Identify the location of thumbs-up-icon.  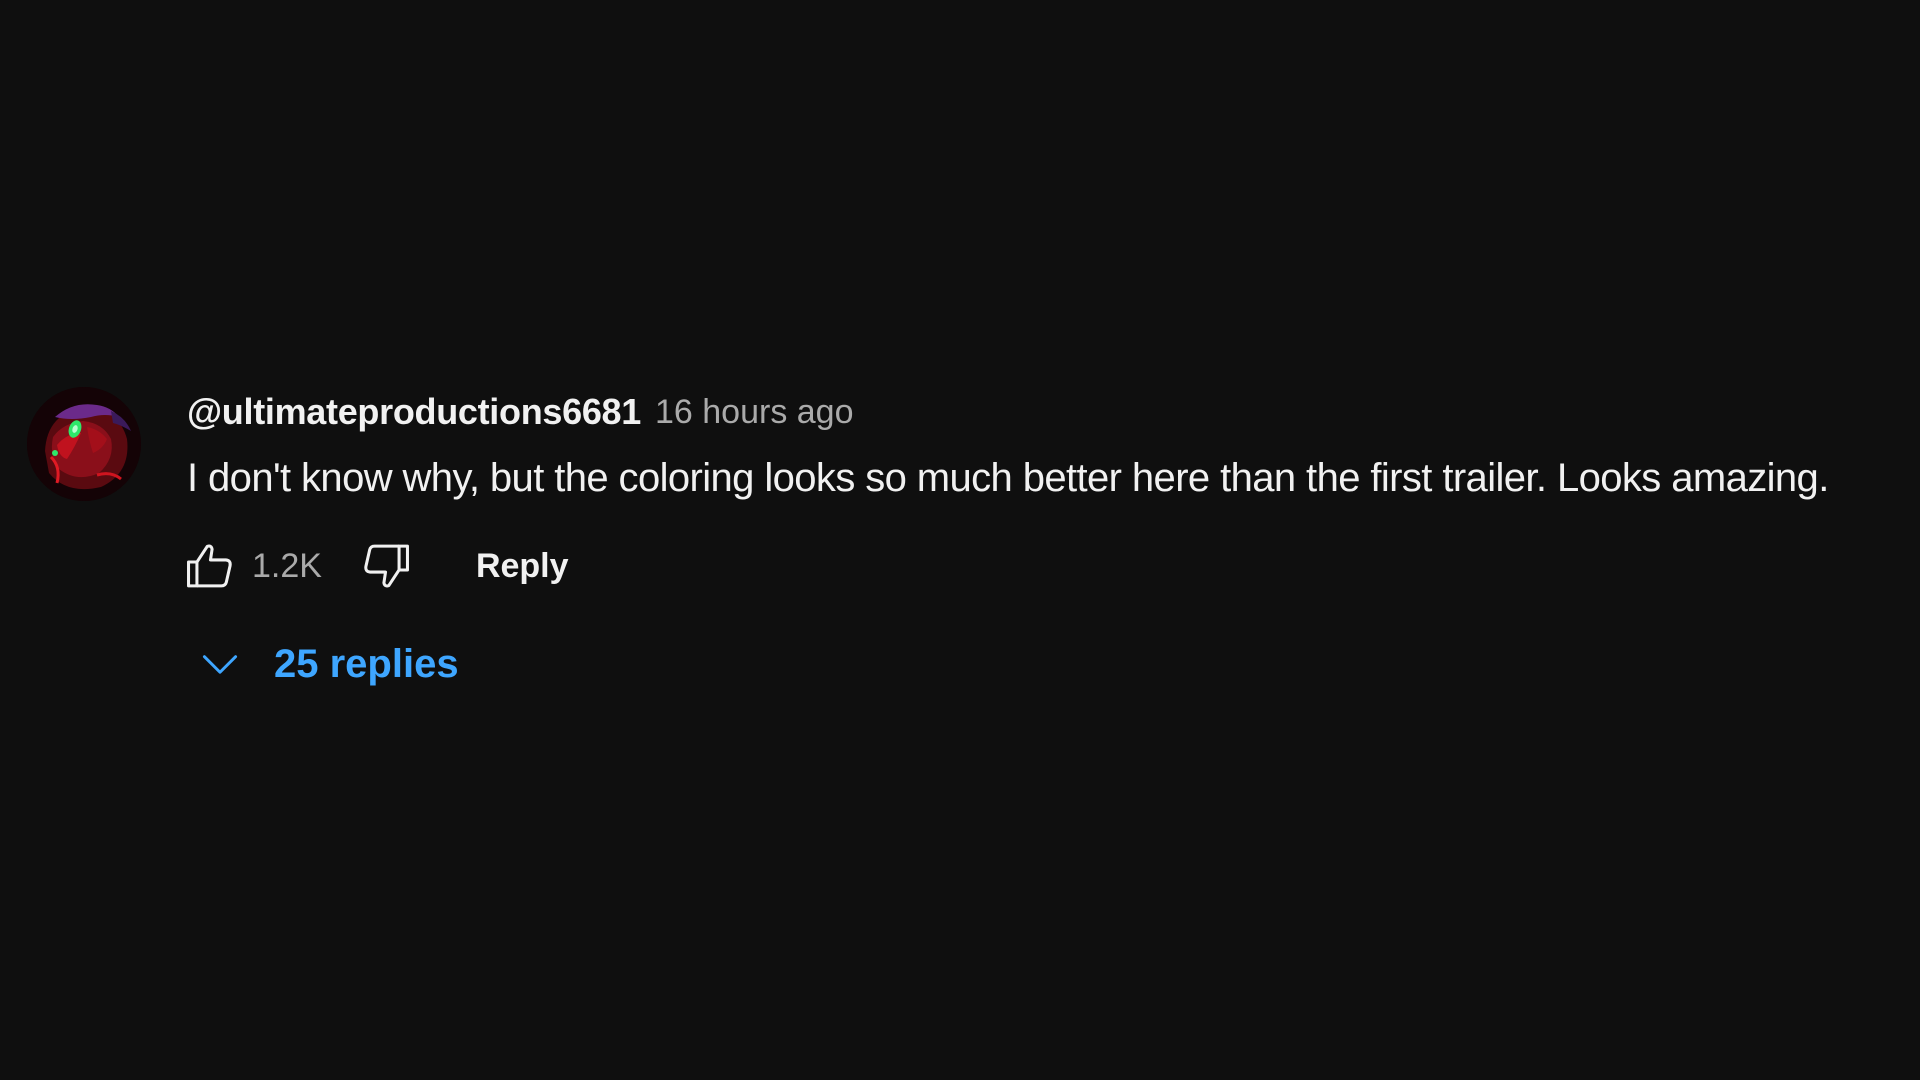
(209, 566).